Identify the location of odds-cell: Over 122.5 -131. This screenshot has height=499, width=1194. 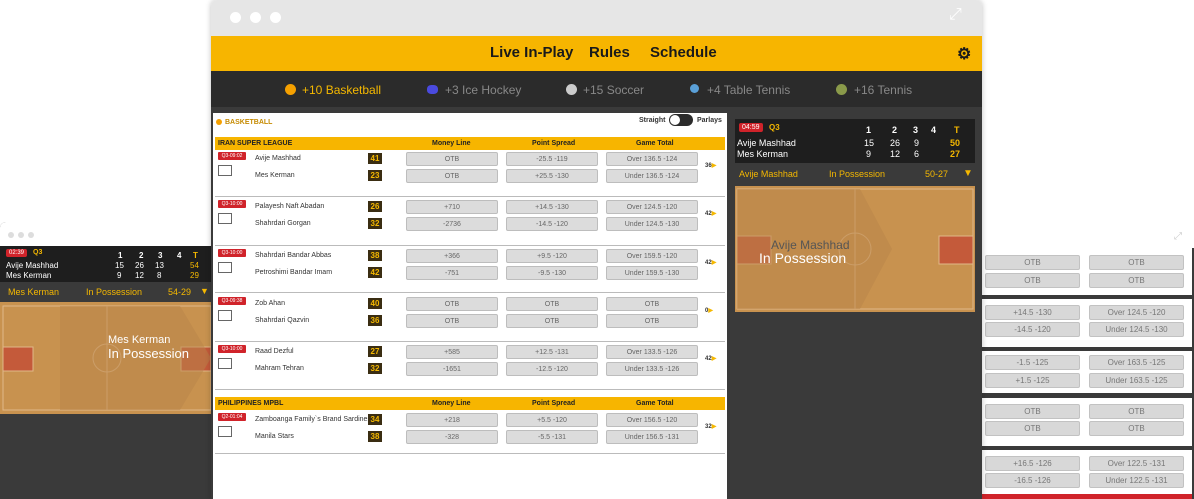
(1136, 463).